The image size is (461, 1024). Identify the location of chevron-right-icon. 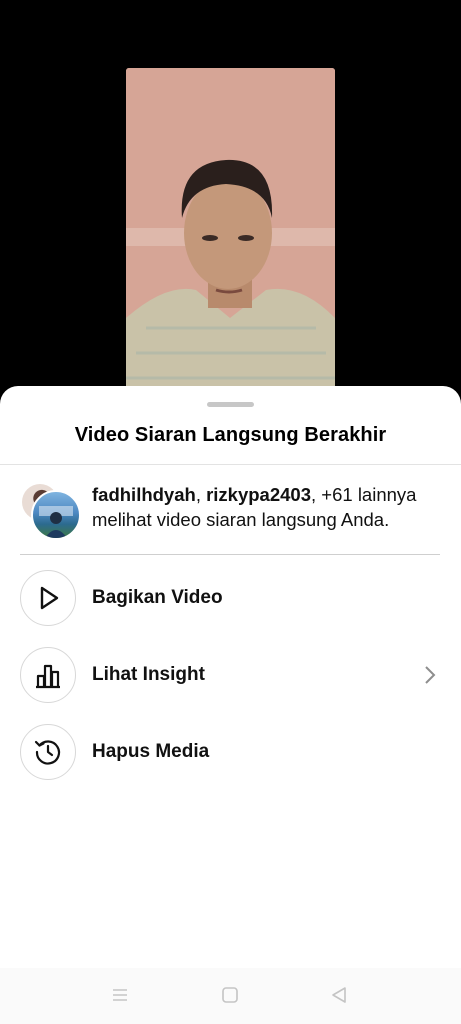
(430, 677).